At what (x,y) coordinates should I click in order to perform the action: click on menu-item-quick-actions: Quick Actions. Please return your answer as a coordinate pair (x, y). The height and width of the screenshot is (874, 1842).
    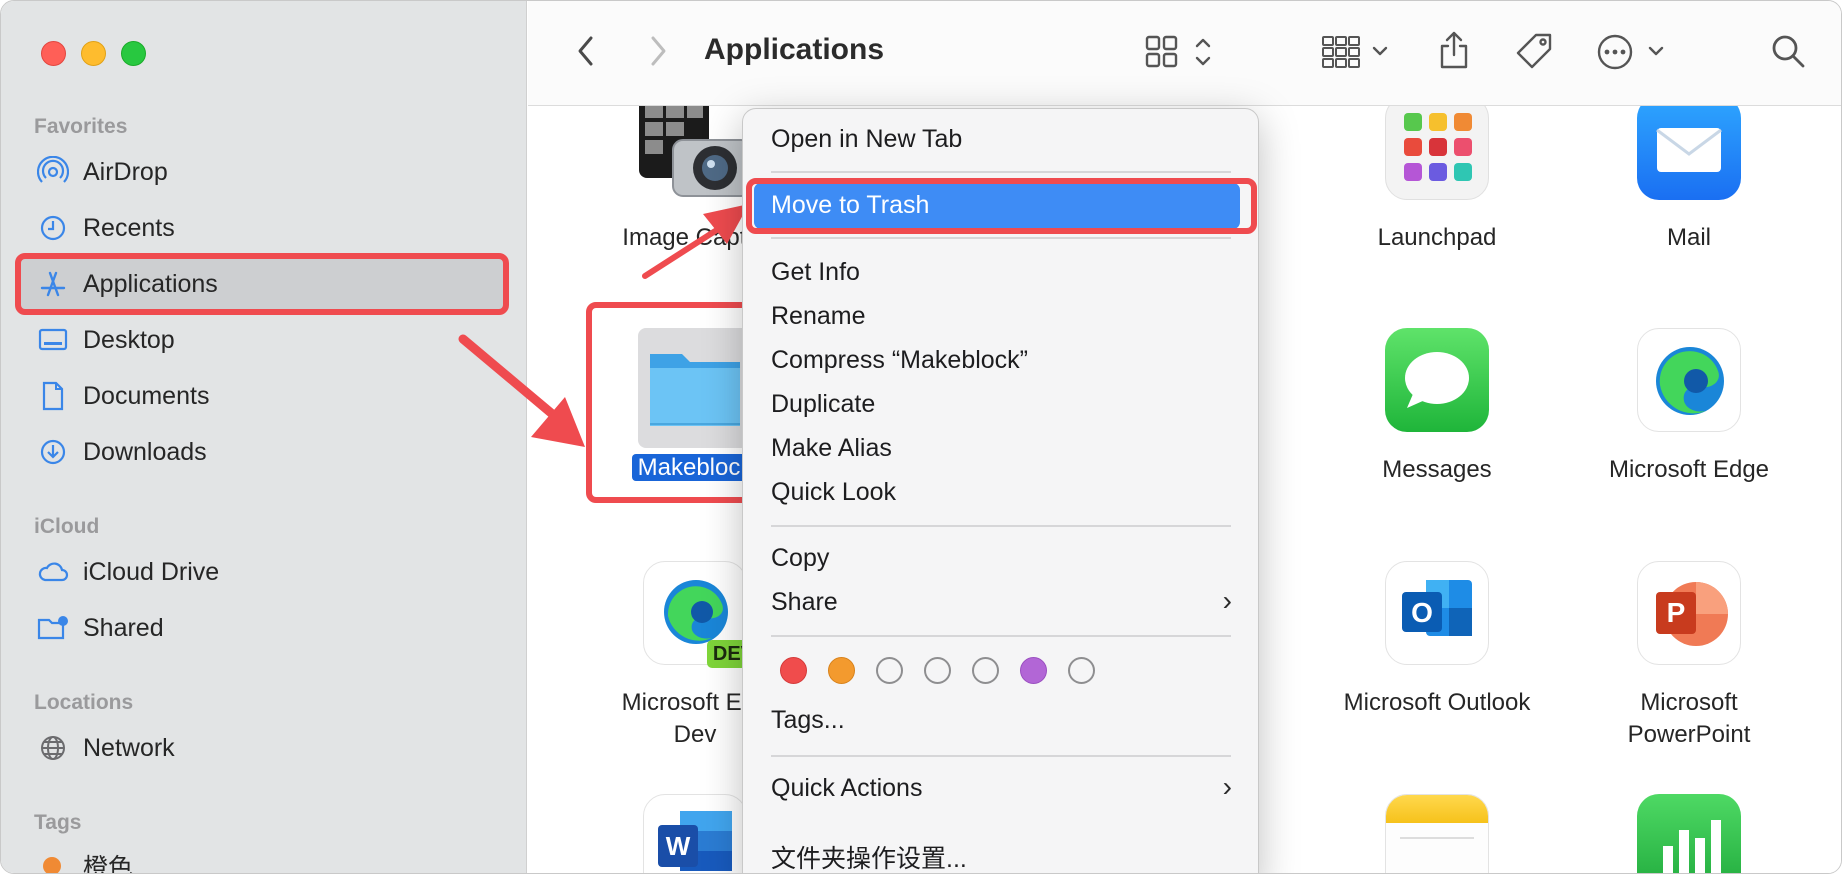
    Looking at the image, I should click on (846, 788).